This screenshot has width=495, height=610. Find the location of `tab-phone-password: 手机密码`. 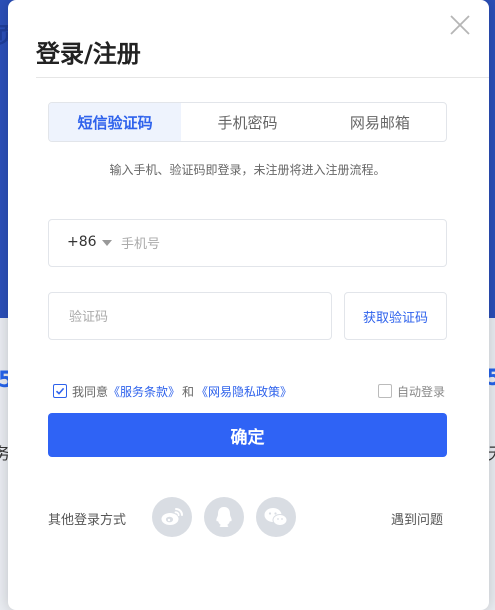

tab-phone-password: 手机密码 is located at coordinates (247, 122).